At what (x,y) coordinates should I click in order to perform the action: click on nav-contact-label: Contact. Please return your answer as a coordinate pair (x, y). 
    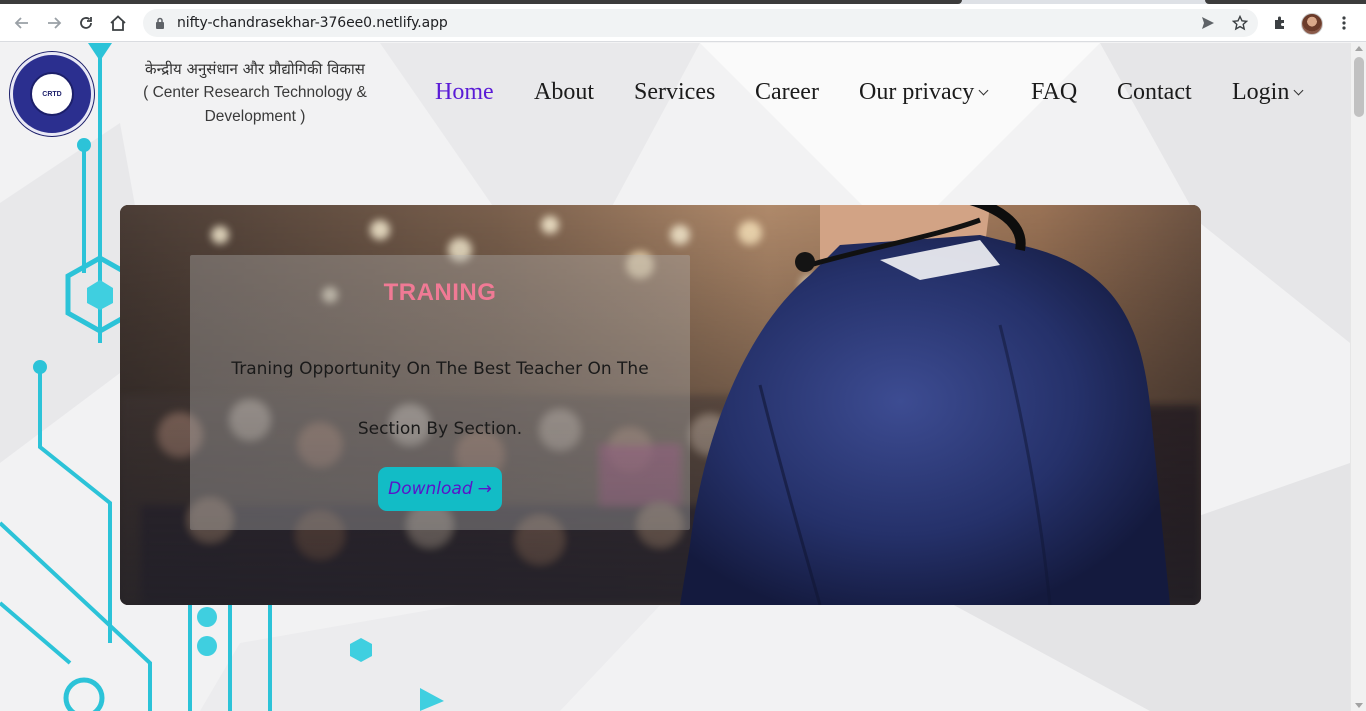
    Looking at the image, I should click on (1154, 92).